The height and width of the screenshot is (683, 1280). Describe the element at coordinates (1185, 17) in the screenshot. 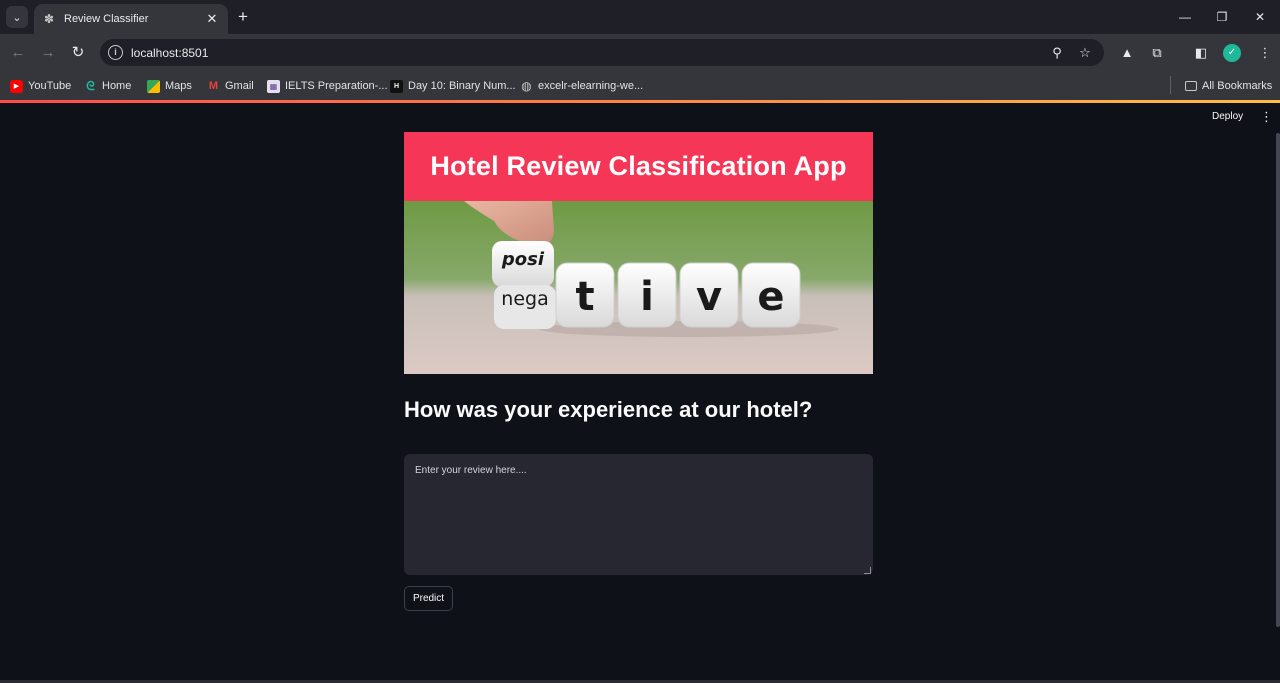

I see `minimize-icon: —` at that location.